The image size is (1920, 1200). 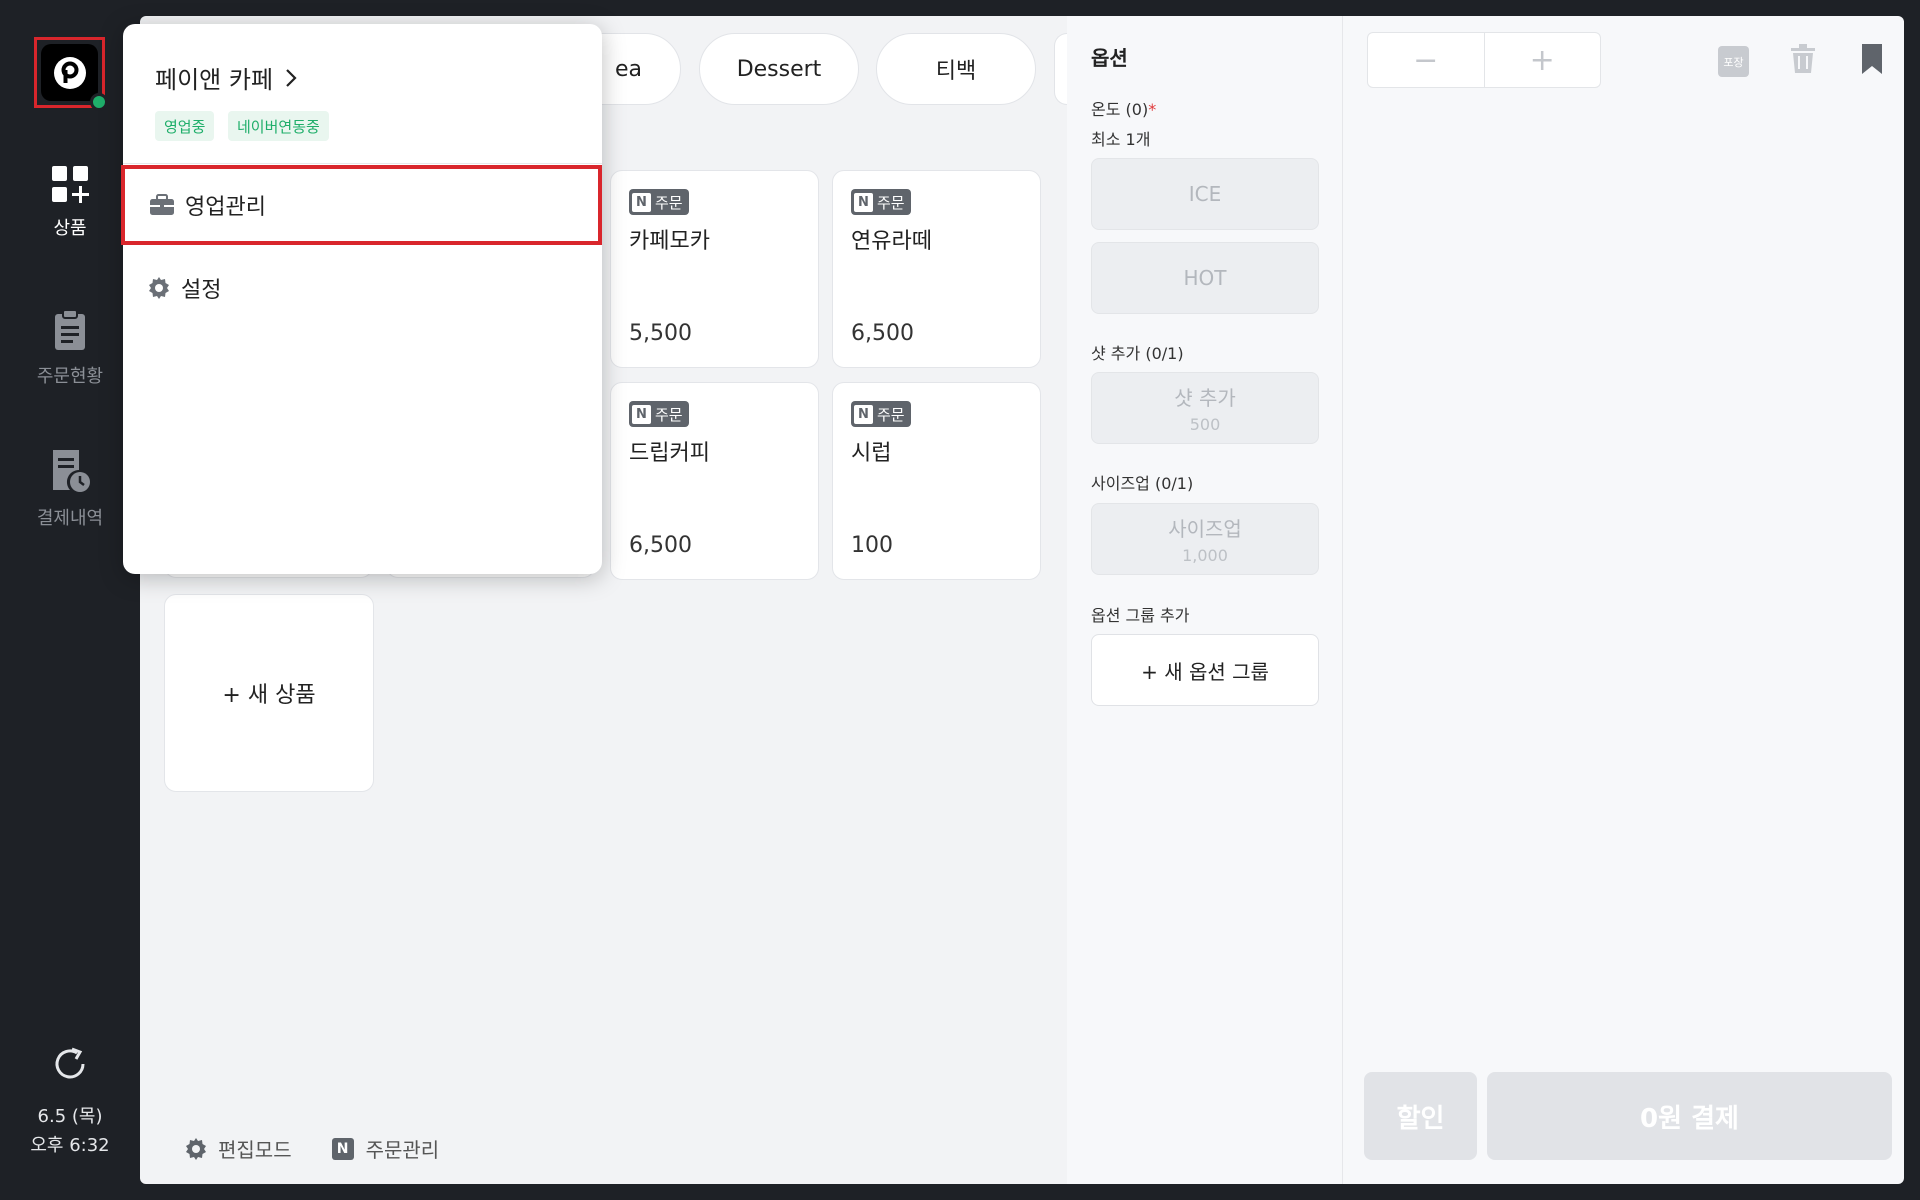 I want to click on shot-label: 샷 추가 (0/1), so click(x=1137, y=353).